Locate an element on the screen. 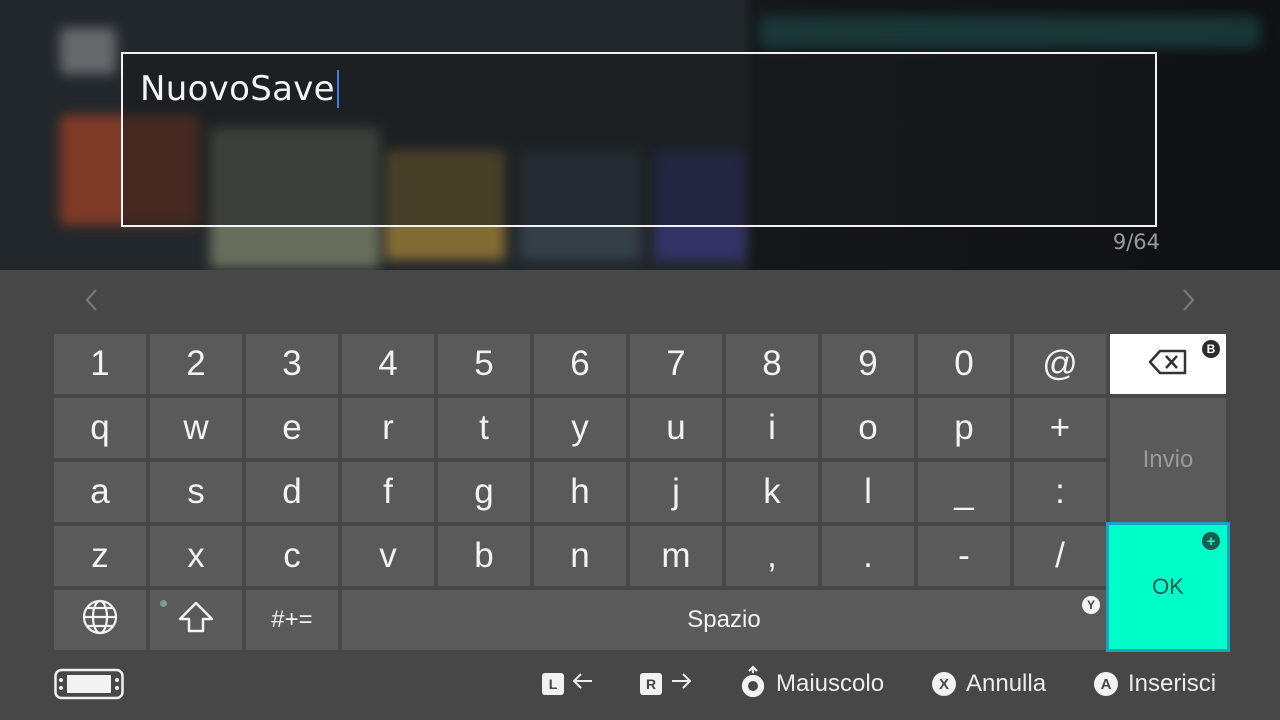 The image size is (1280, 720). char-key: 0 is located at coordinates (964, 364).